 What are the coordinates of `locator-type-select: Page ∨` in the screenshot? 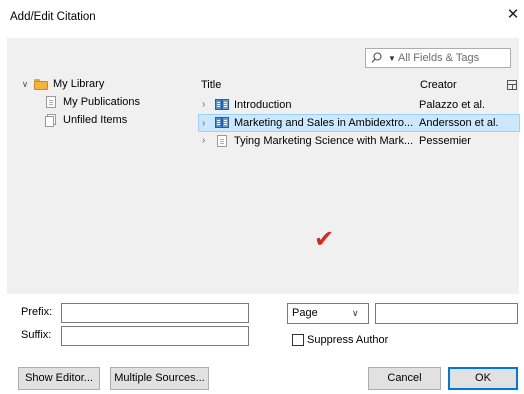 It's located at (328, 313).